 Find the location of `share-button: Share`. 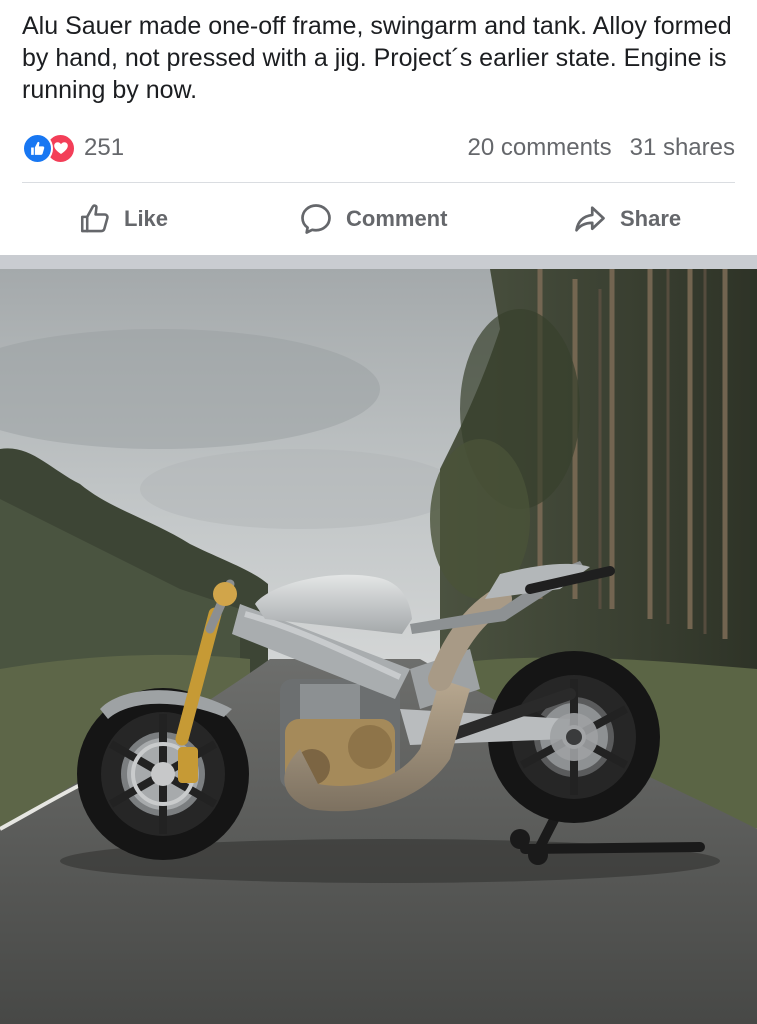

share-button: Share is located at coordinates (626, 219).